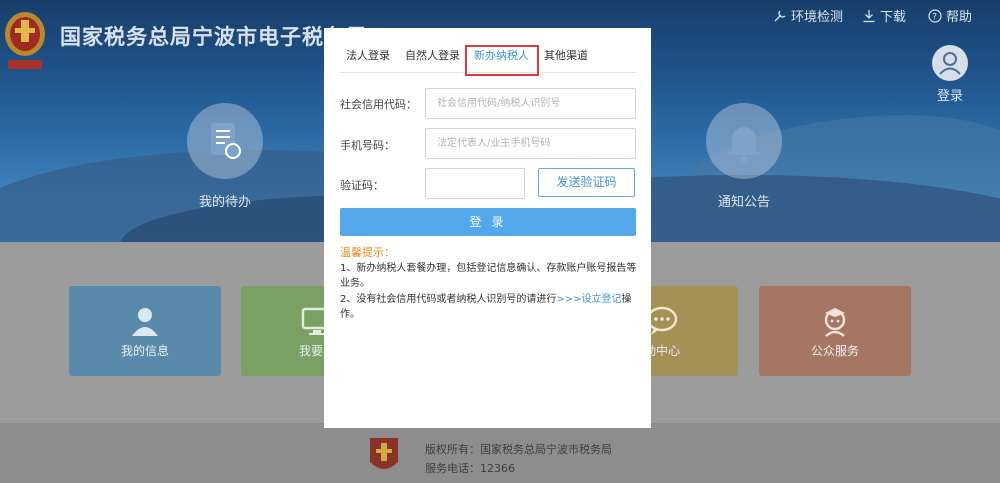 The width and height of the screenshot is (1000, 483). I want to click on help-circle-icon: ?, so click(935, 15).